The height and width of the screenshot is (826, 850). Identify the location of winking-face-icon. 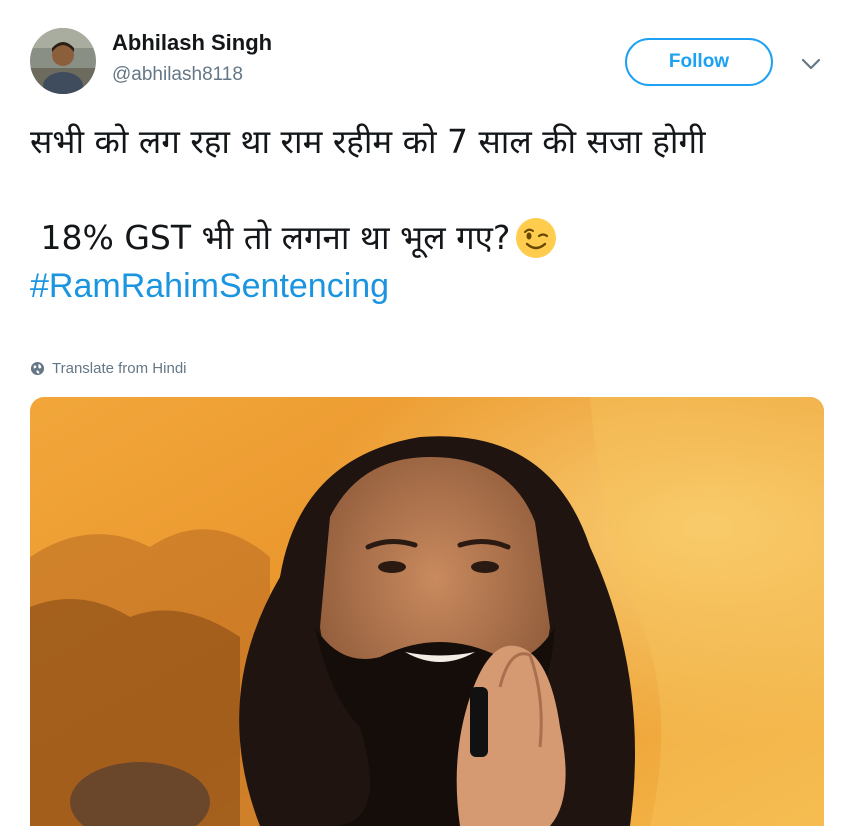
(536, 238).